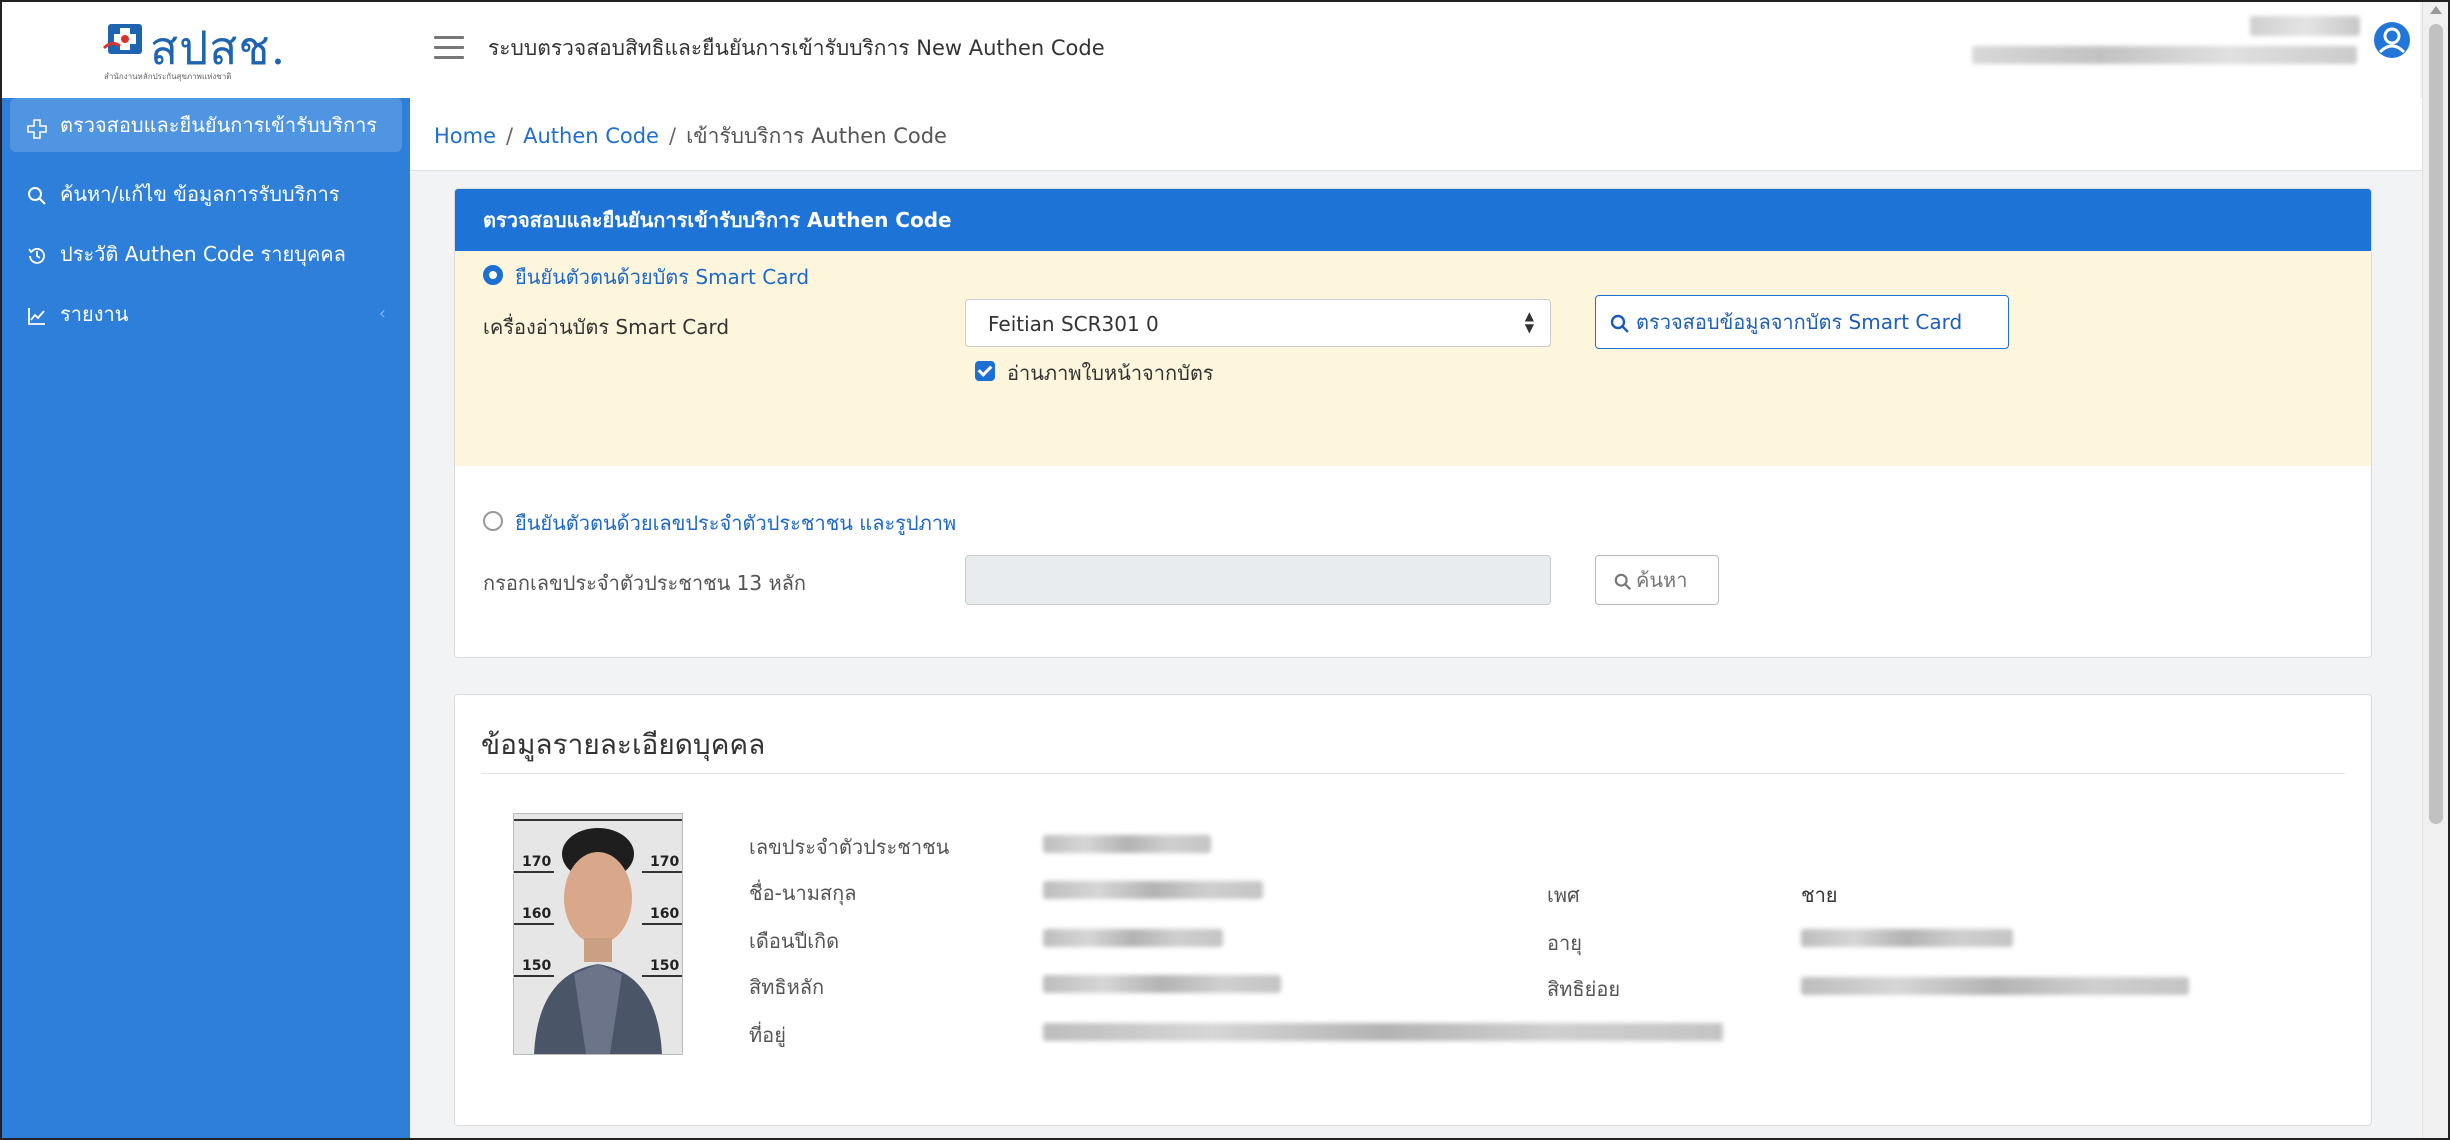  What do you see at coordinates (2436, 424) in the screenshot?
I see `scrollbar-thumb` at bounding box center [2436, 424].